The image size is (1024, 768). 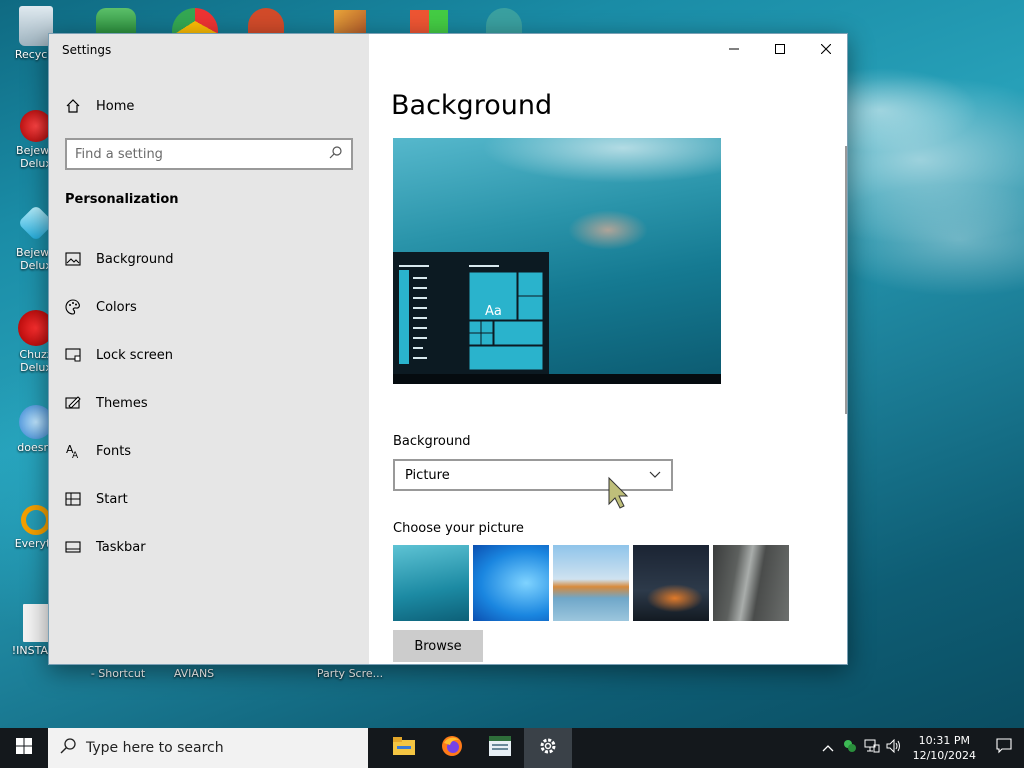 What do you see at coordinates (493, 311) in the screenshot?
I see `preview-sample-text: Aa` at bounding box center [493, 311].